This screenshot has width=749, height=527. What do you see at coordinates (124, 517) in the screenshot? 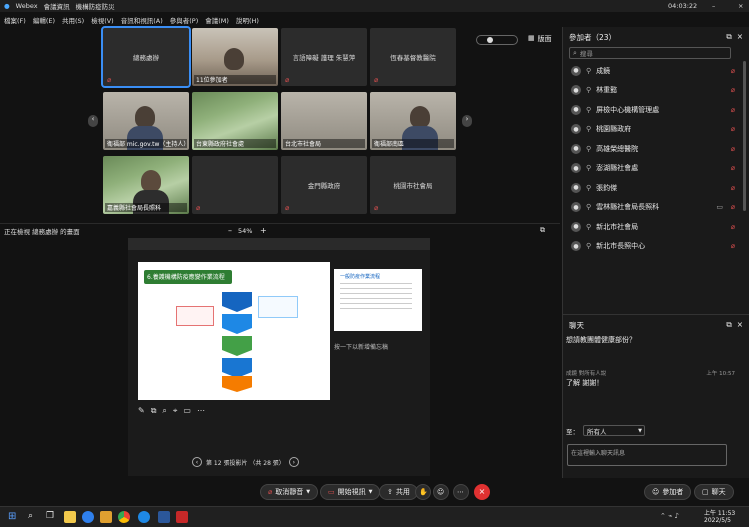
I see `chrome-icon` at bounding box center [124, 517].